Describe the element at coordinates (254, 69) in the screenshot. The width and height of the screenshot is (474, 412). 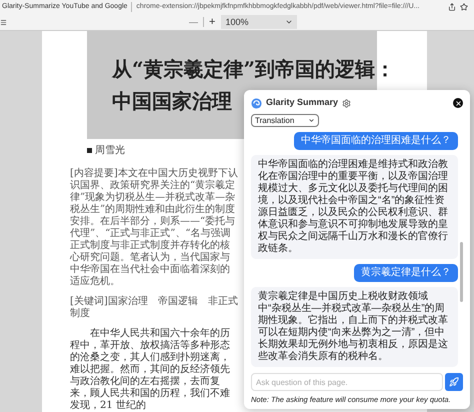
I see `document-title: 从“黄宗羲定律”到帝国的逻辑：` at that location.